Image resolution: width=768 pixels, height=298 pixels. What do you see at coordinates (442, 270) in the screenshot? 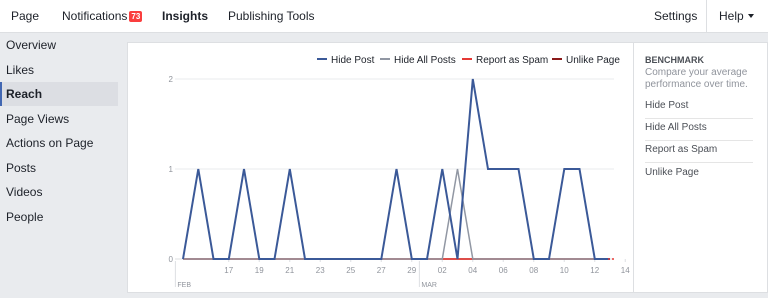
I see `x-tick-label: 02` at bounding box center [442, 270].